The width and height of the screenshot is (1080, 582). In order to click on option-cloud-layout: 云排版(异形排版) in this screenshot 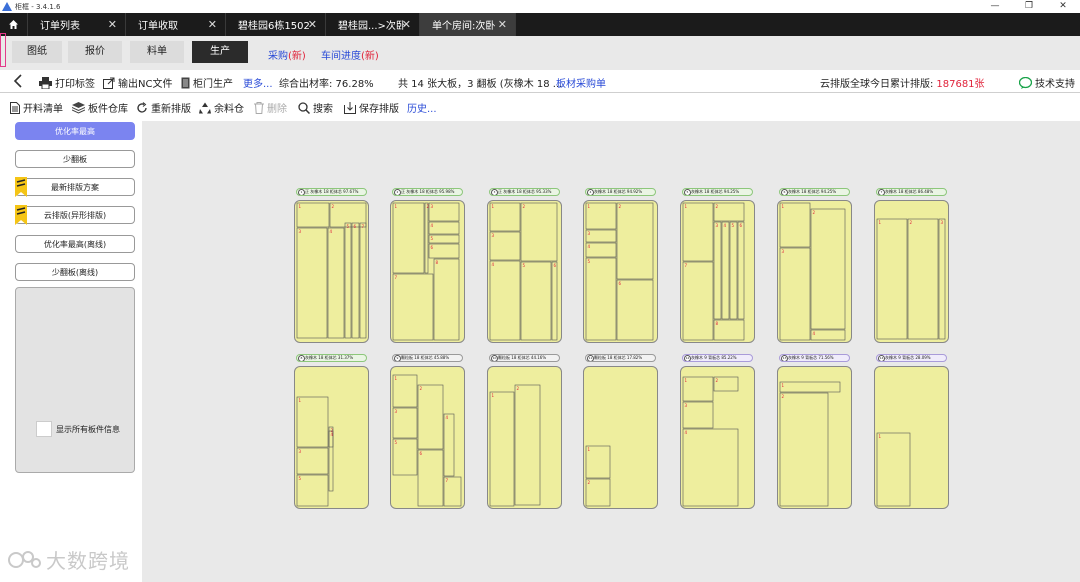, I will do `click(75, 215)`.